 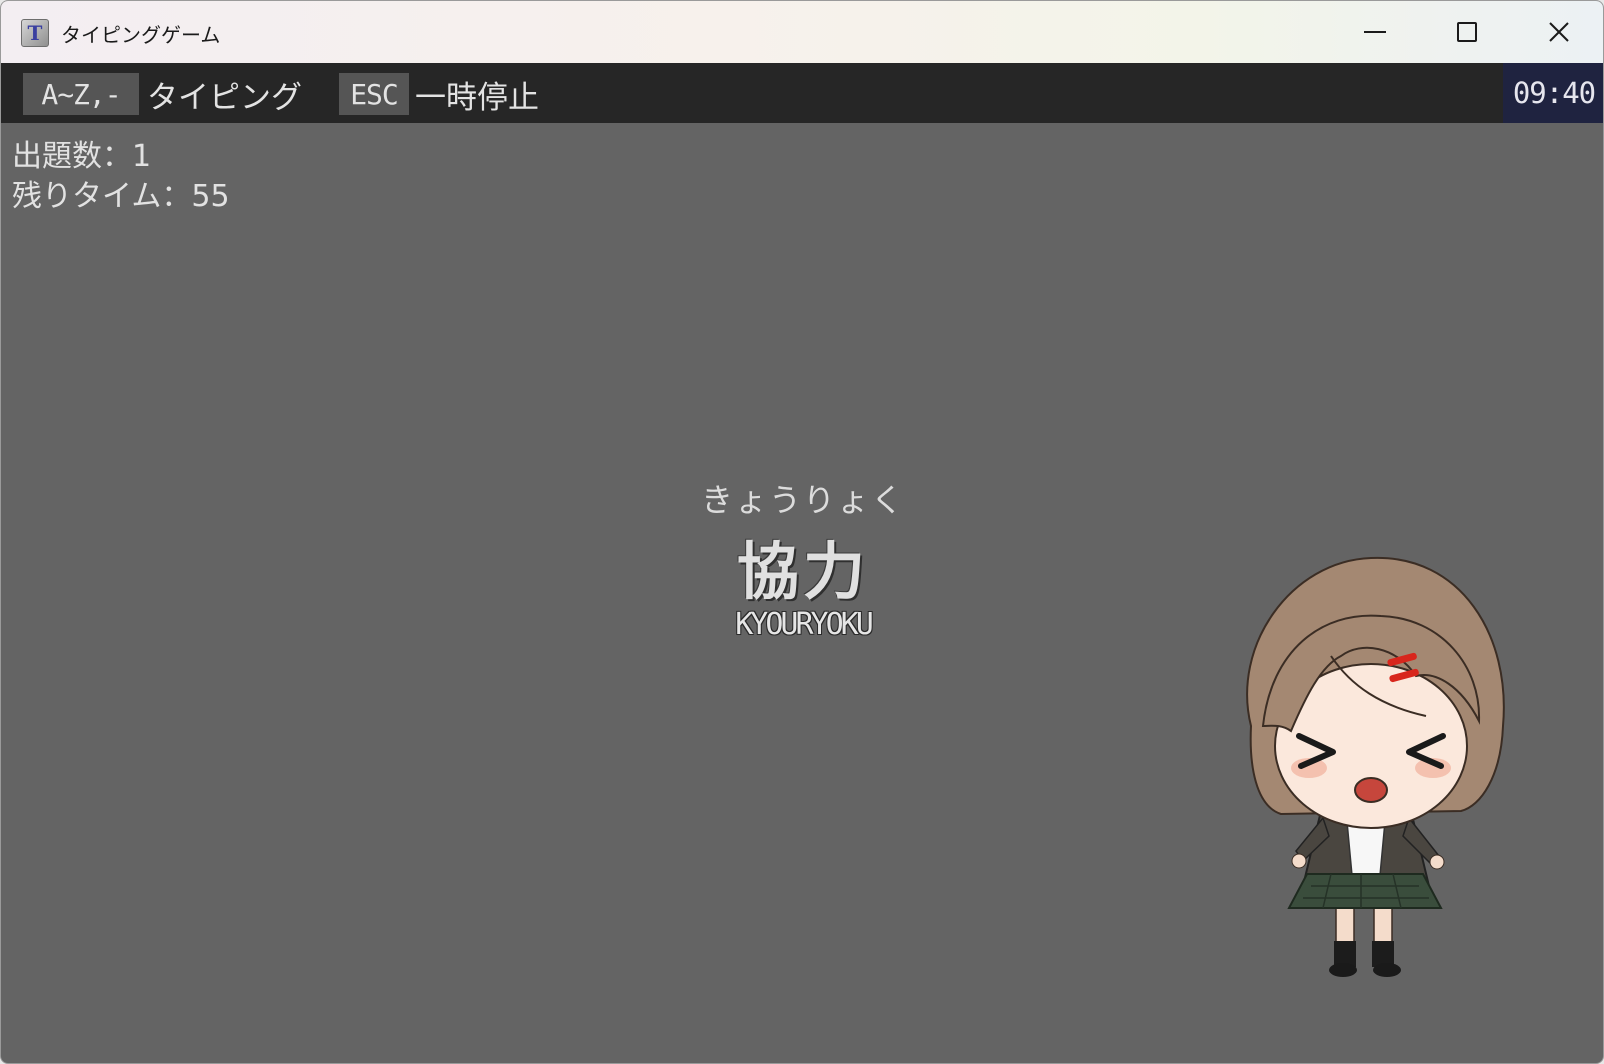 I want to click on close-button, so click(x=1558, y=32).